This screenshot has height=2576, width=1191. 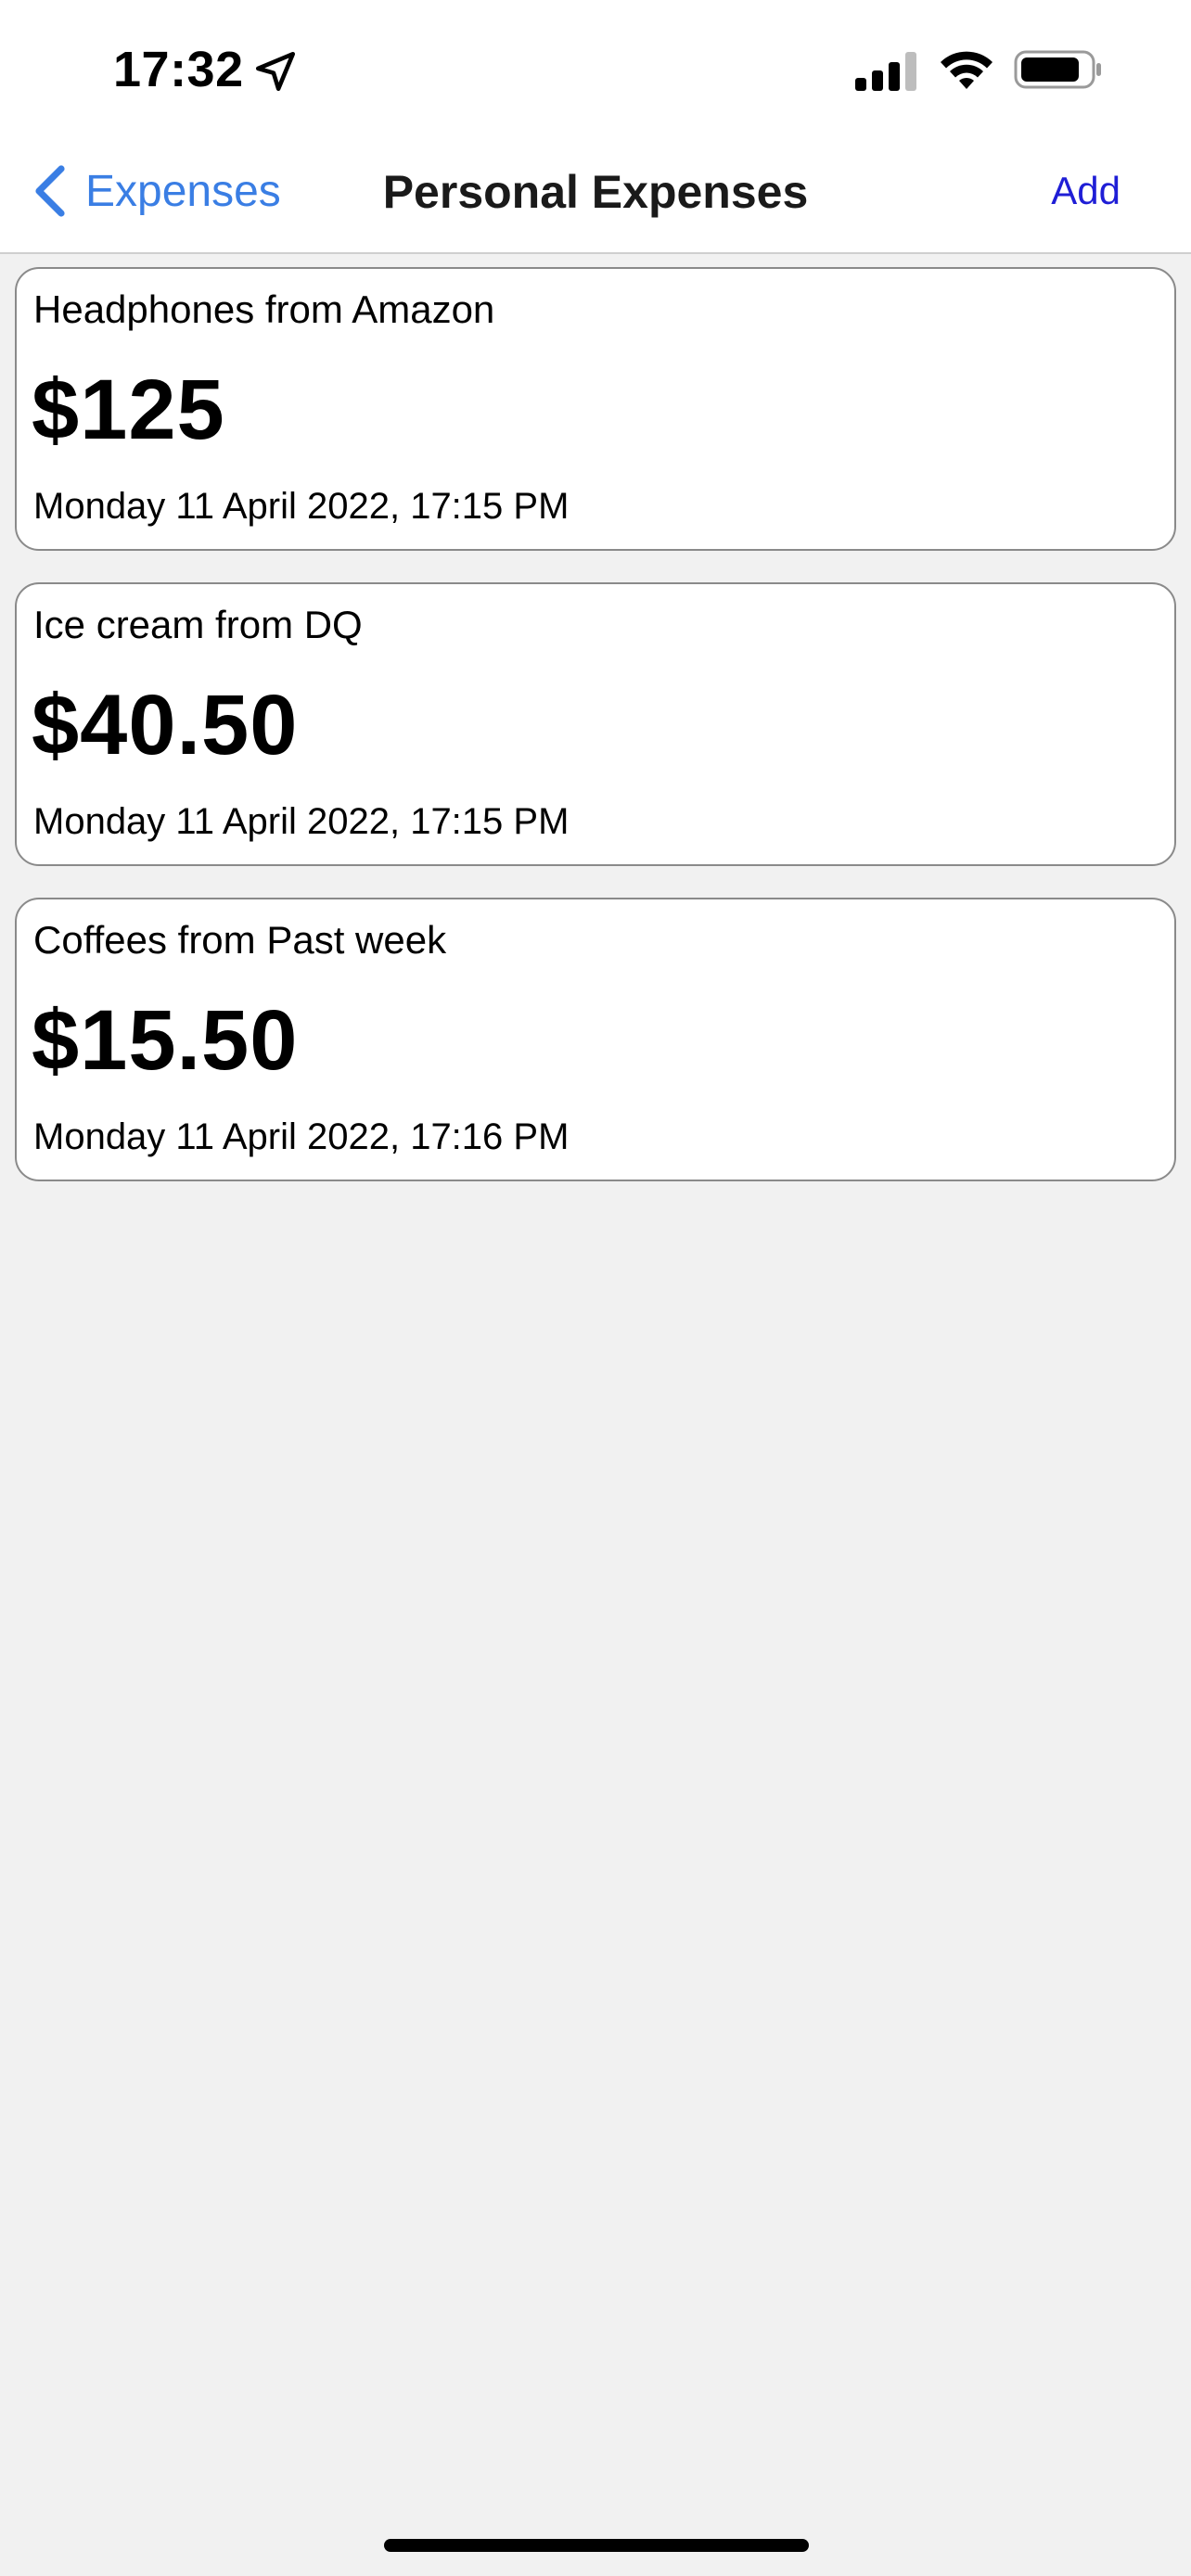 I want to click on chevron-left-icon, so click(x=50, y=191).